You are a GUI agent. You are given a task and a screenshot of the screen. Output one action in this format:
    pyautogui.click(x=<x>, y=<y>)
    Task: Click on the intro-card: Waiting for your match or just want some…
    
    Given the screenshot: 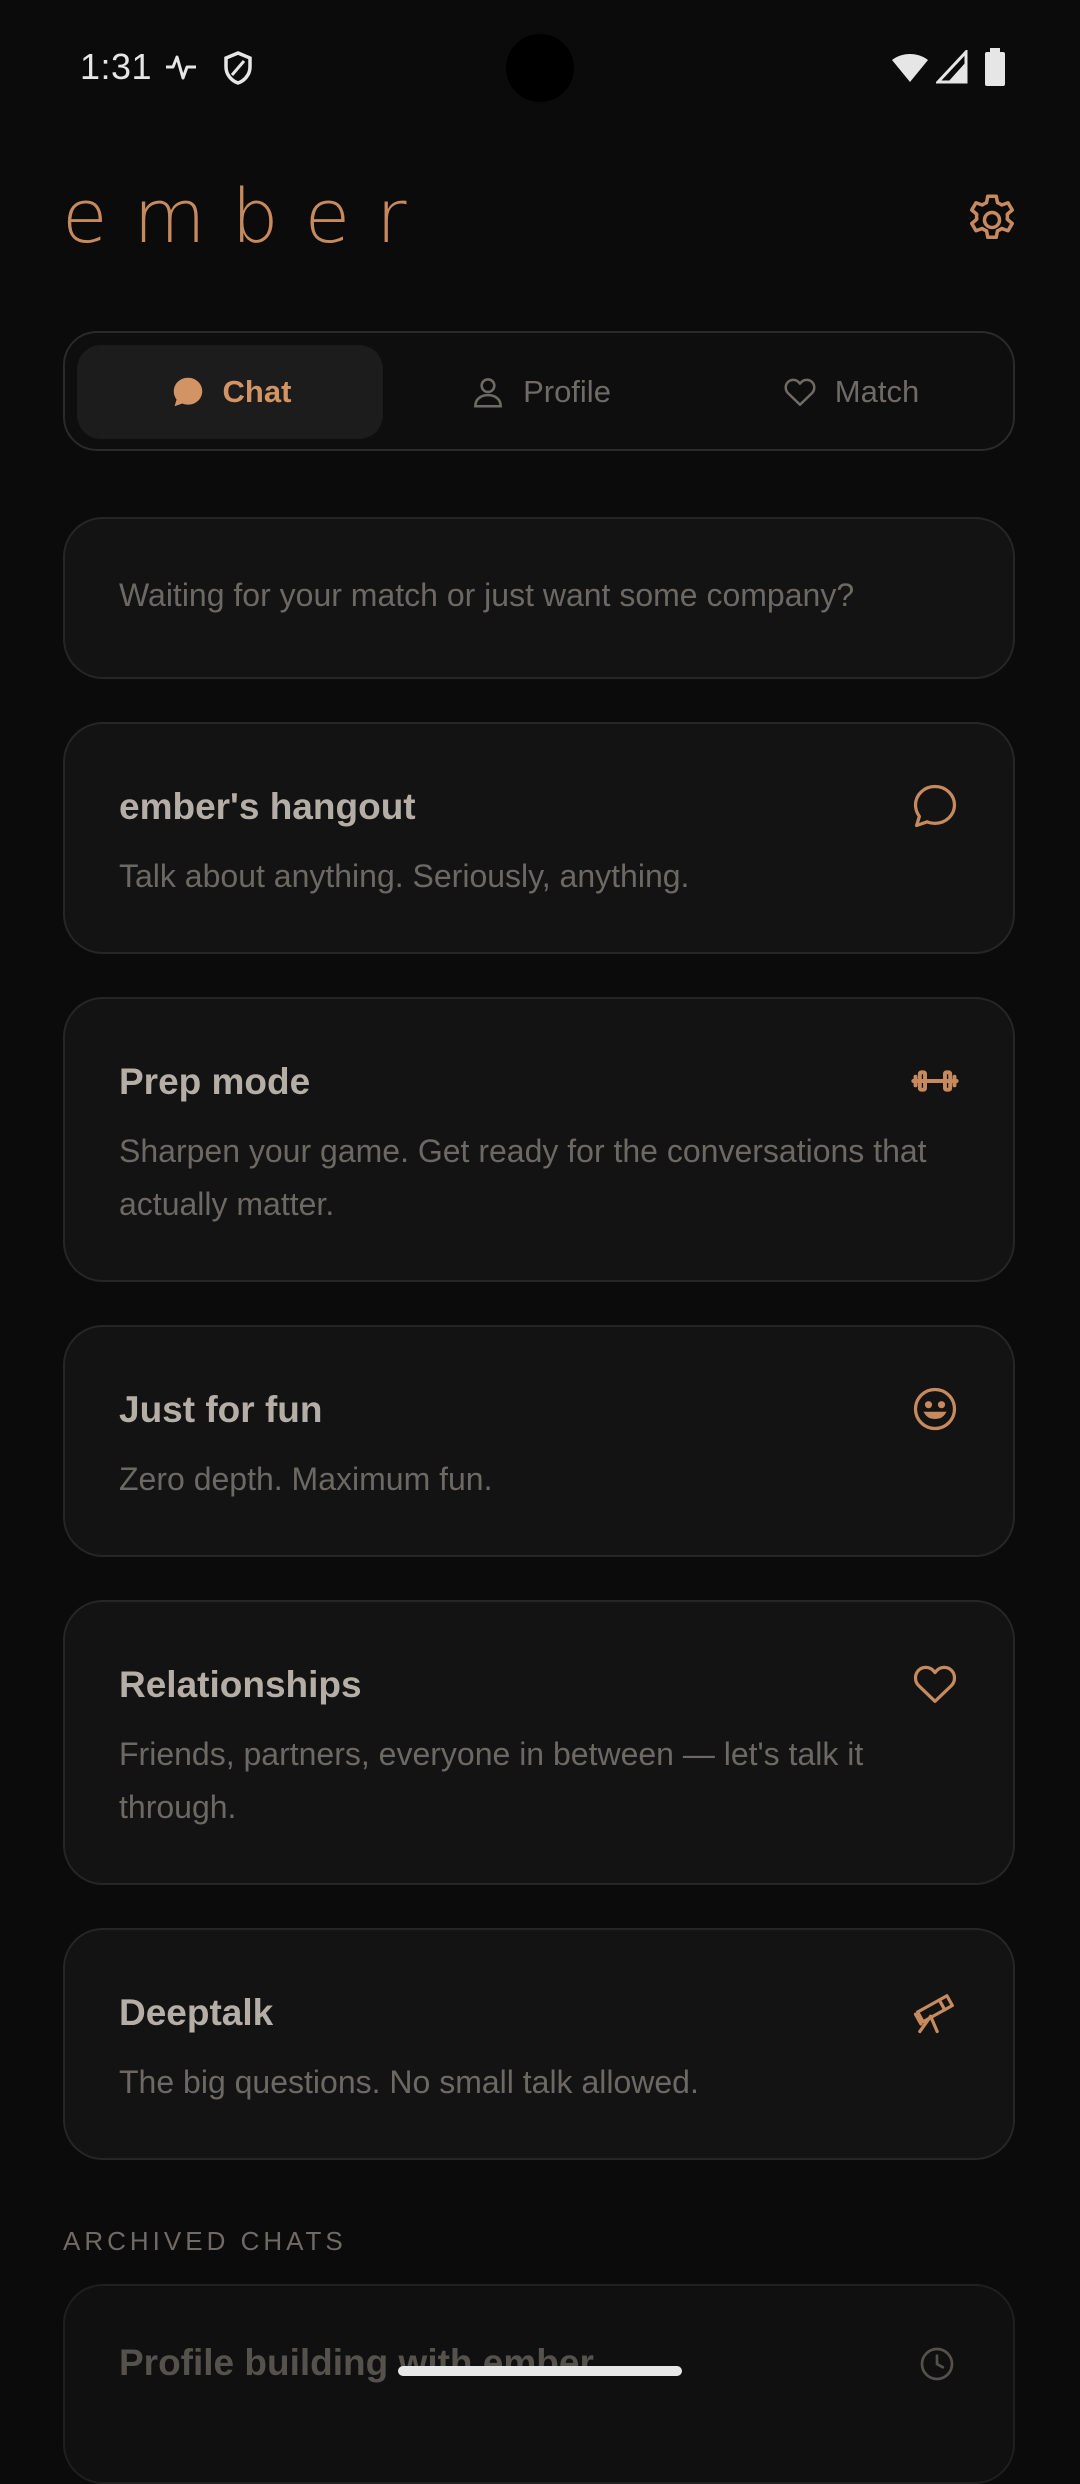 What is the action you would take?
    pyautogui.click(x=539, y=598)
    